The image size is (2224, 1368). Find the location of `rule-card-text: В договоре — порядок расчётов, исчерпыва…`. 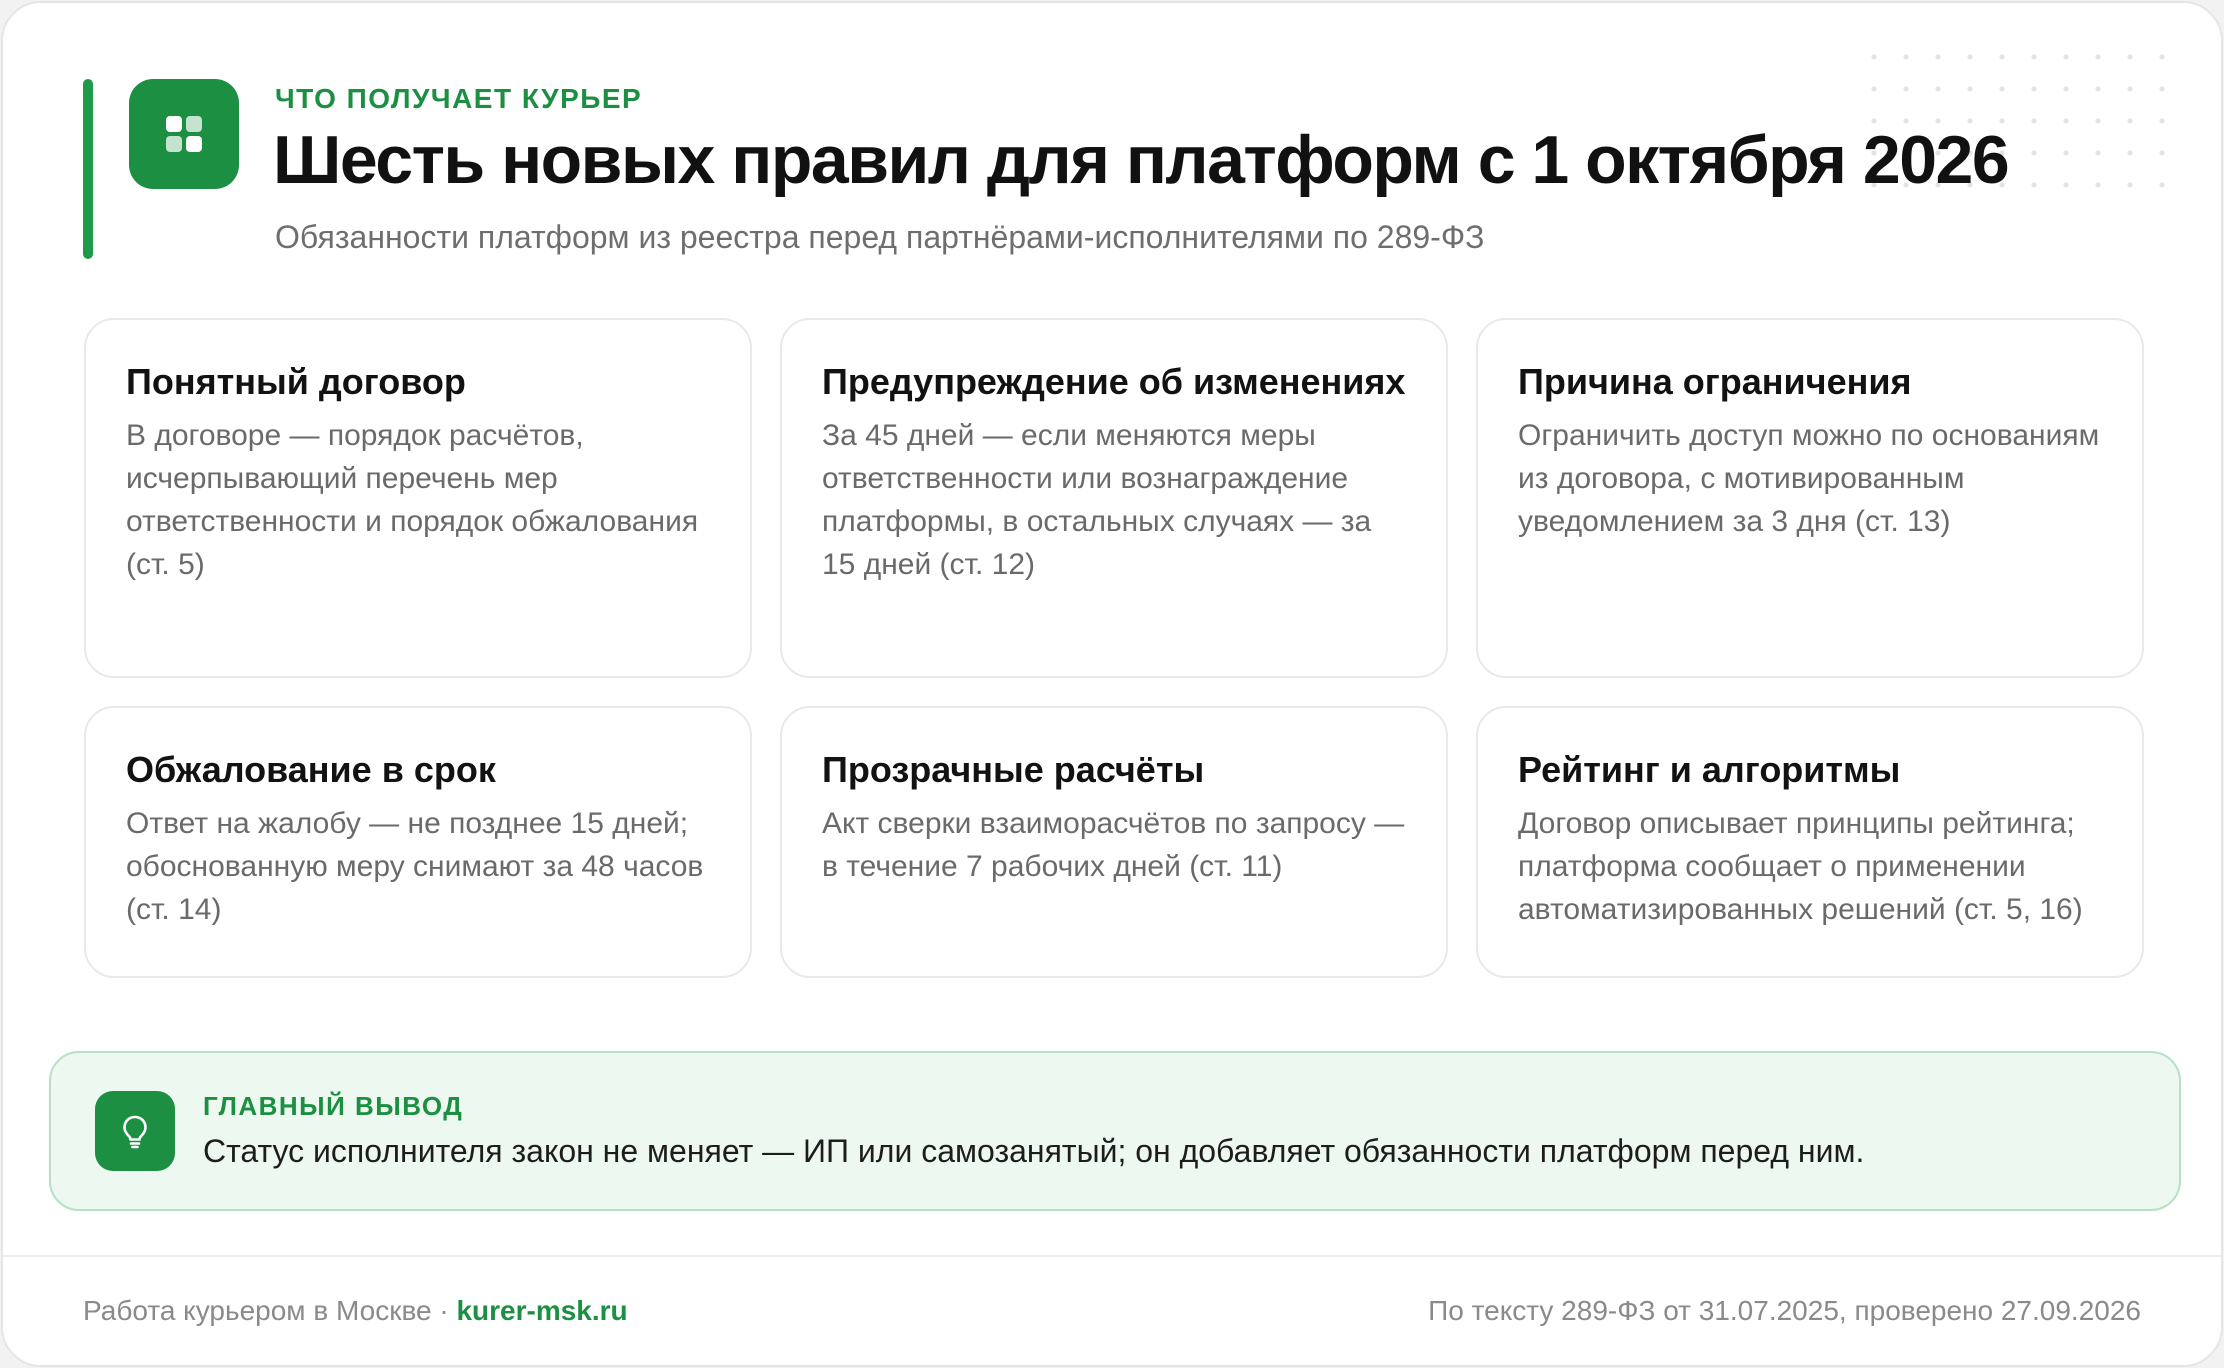

rule-card-text: В договоре — порядок расчётов, исчерпыва… is located at coordinates (412, 500).